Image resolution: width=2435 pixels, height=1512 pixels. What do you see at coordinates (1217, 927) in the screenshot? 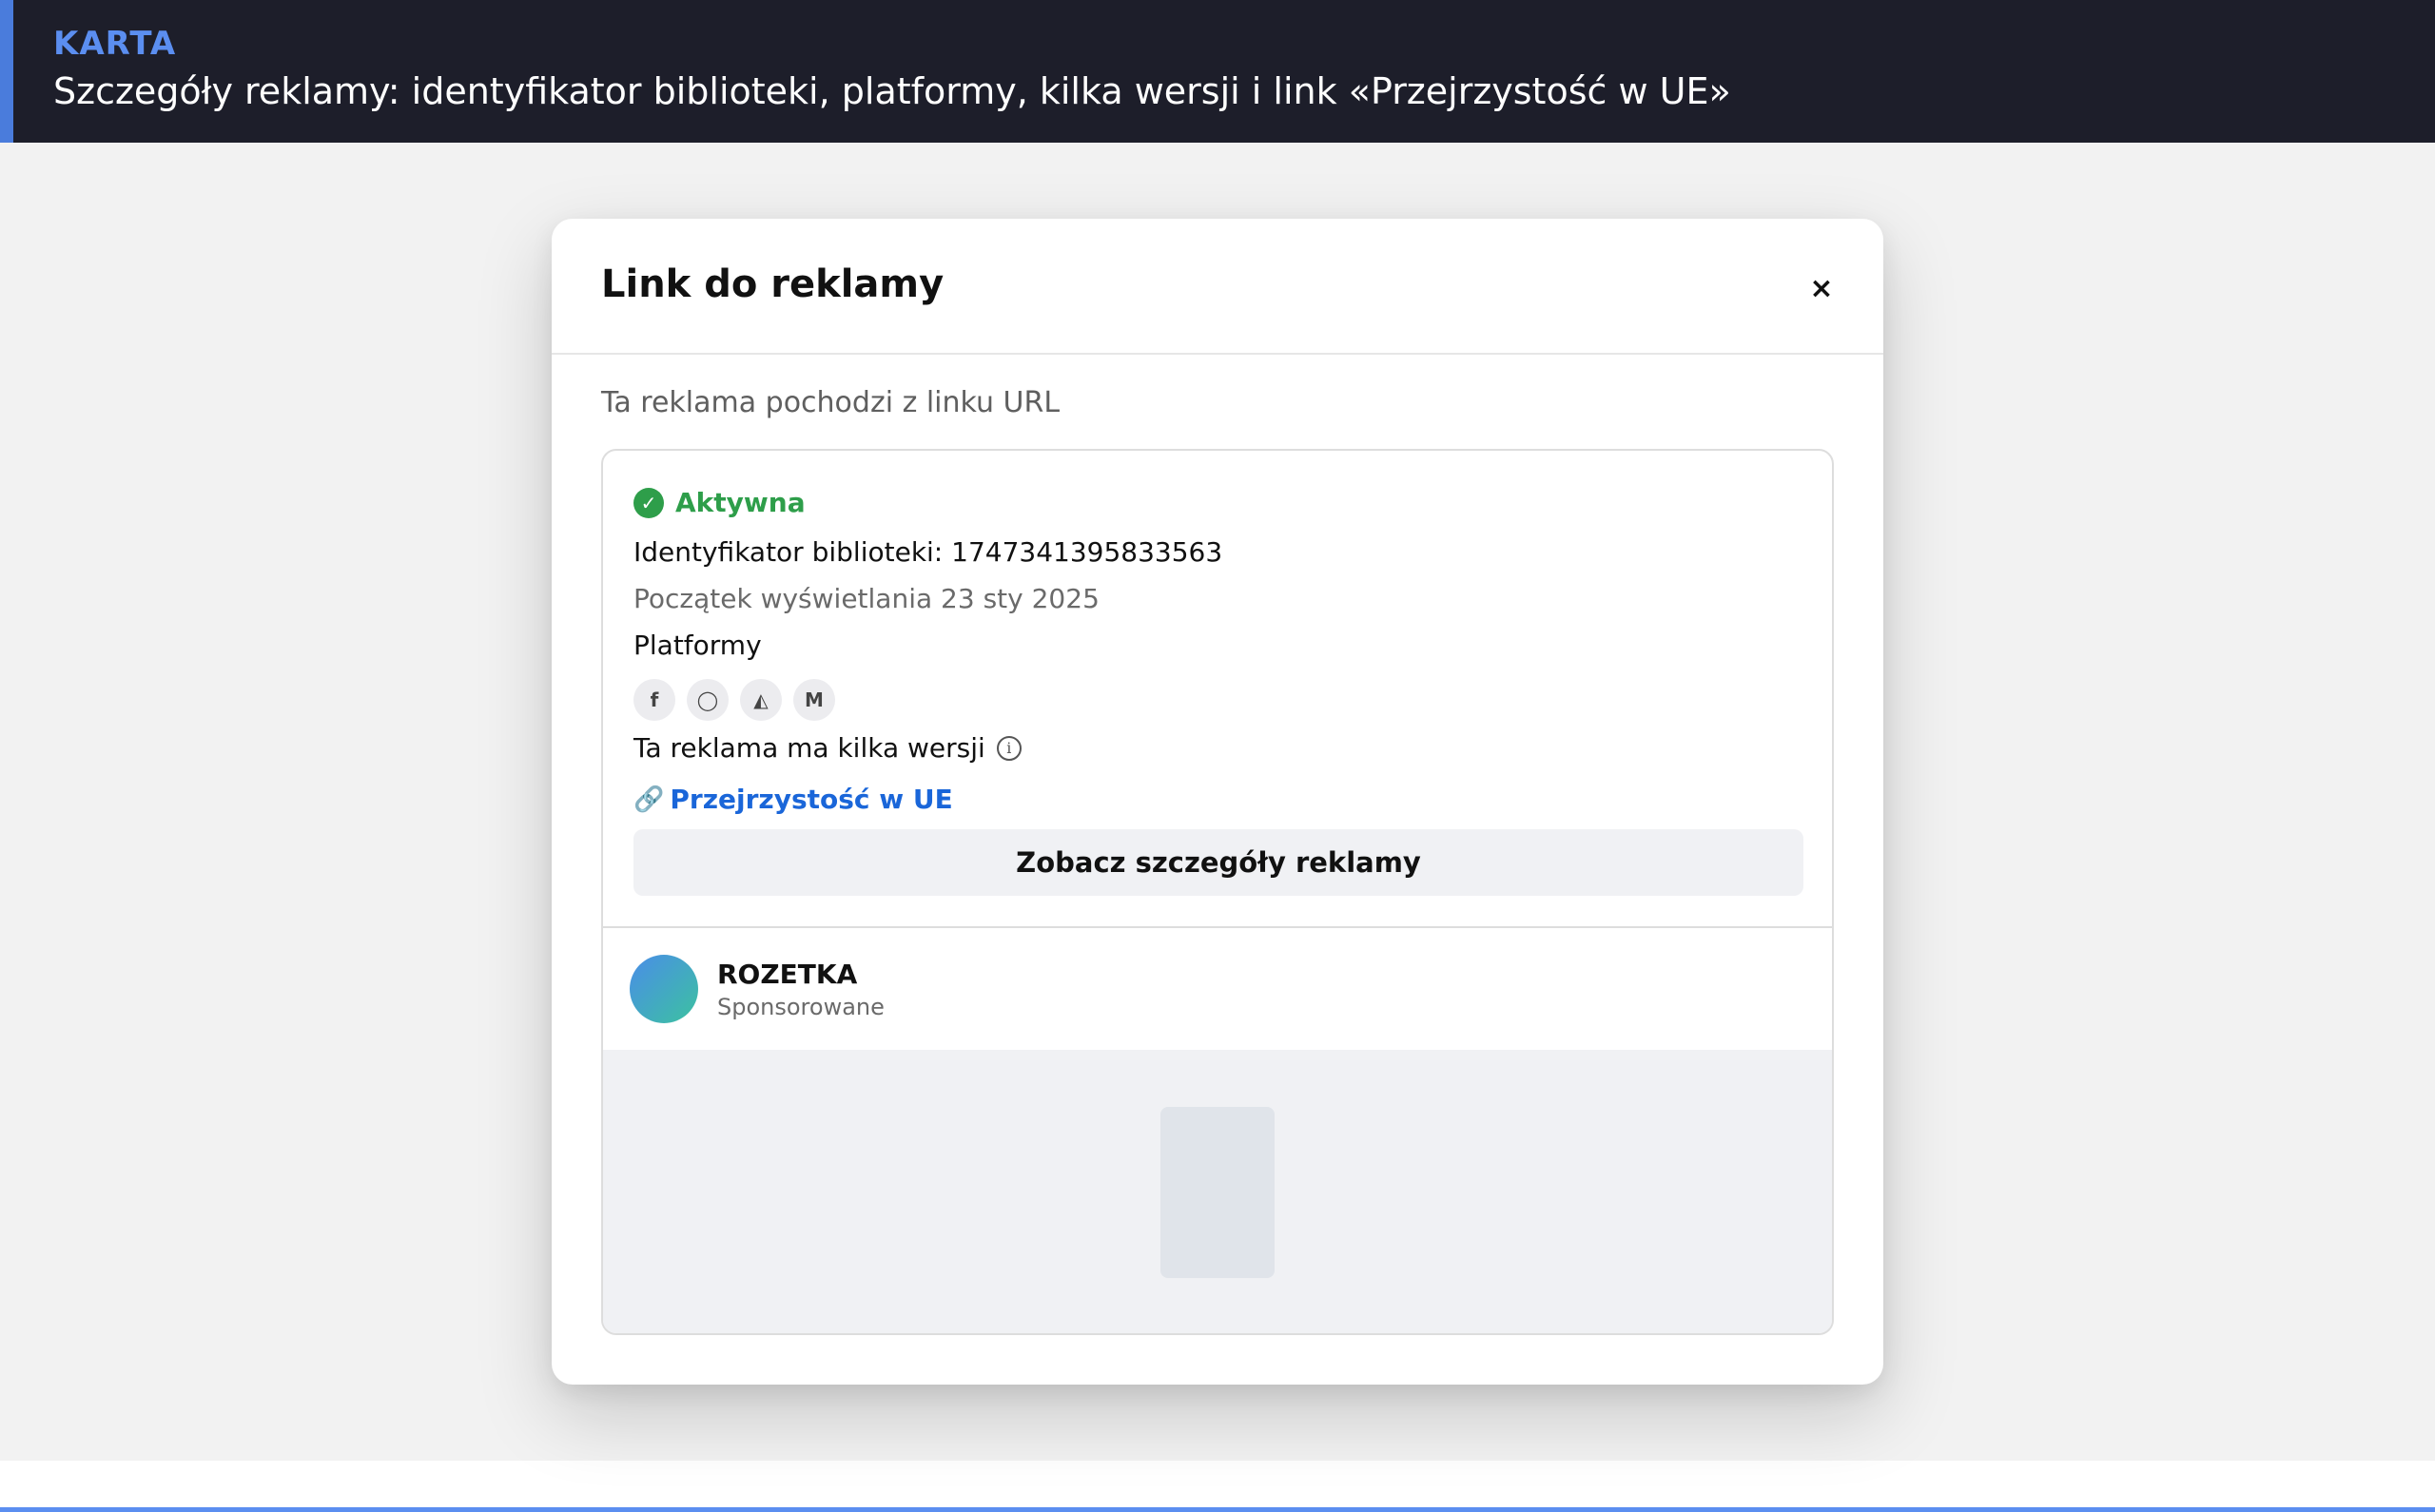
I see `card-divider` at bounding box center [1217, 927].